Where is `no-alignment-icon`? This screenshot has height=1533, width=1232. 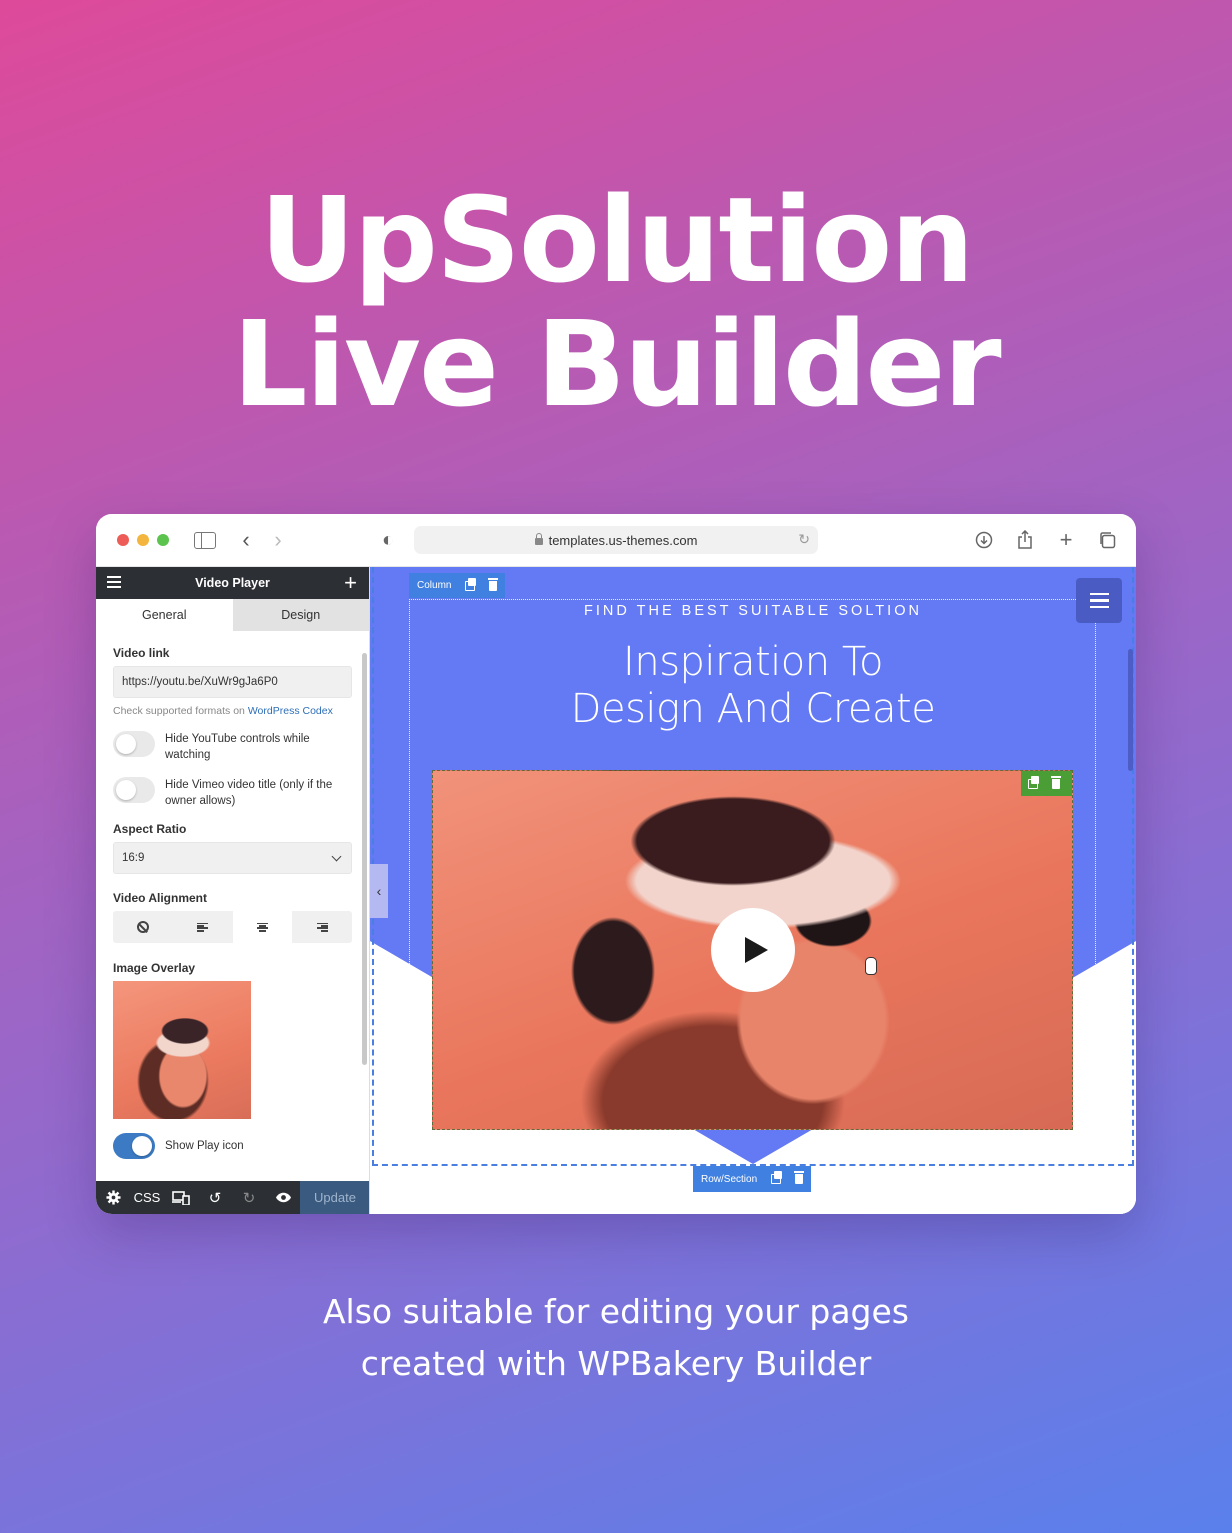
no-alignment-icon is located at coordinates (142, 927).